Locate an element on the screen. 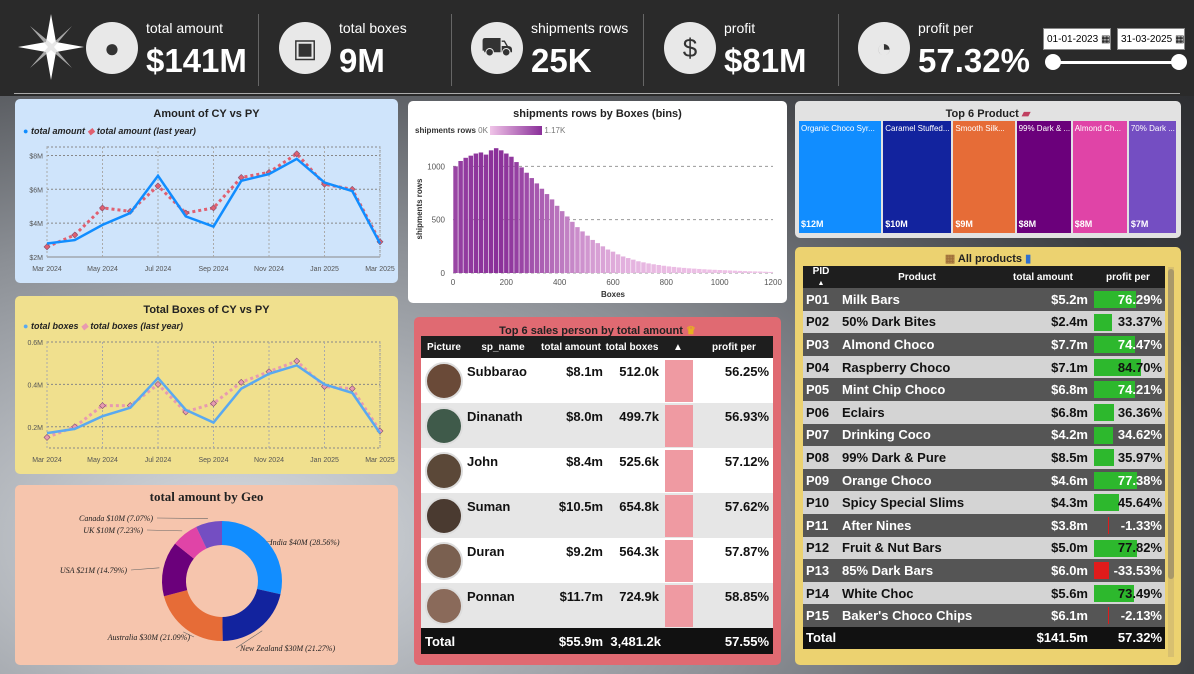 This screenshot has width=1194, height=674. slice-label: India $40M (28.56%) is located at coordinates (304, 542).